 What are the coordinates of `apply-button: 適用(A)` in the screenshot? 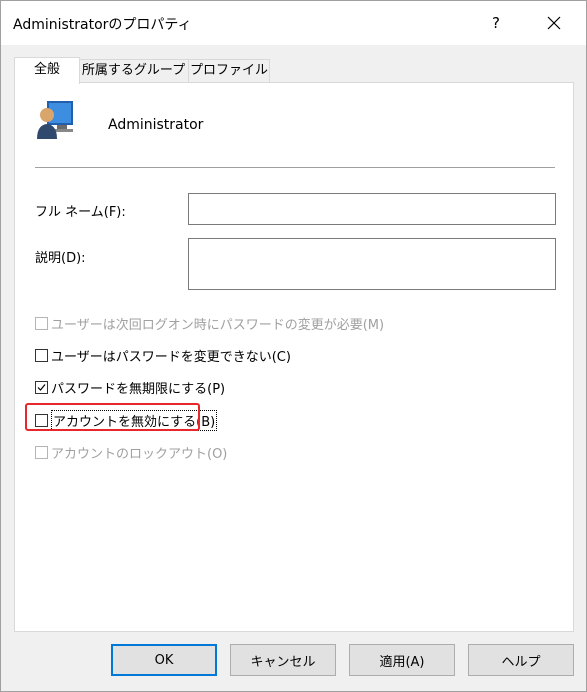 It's located at (402, 660).